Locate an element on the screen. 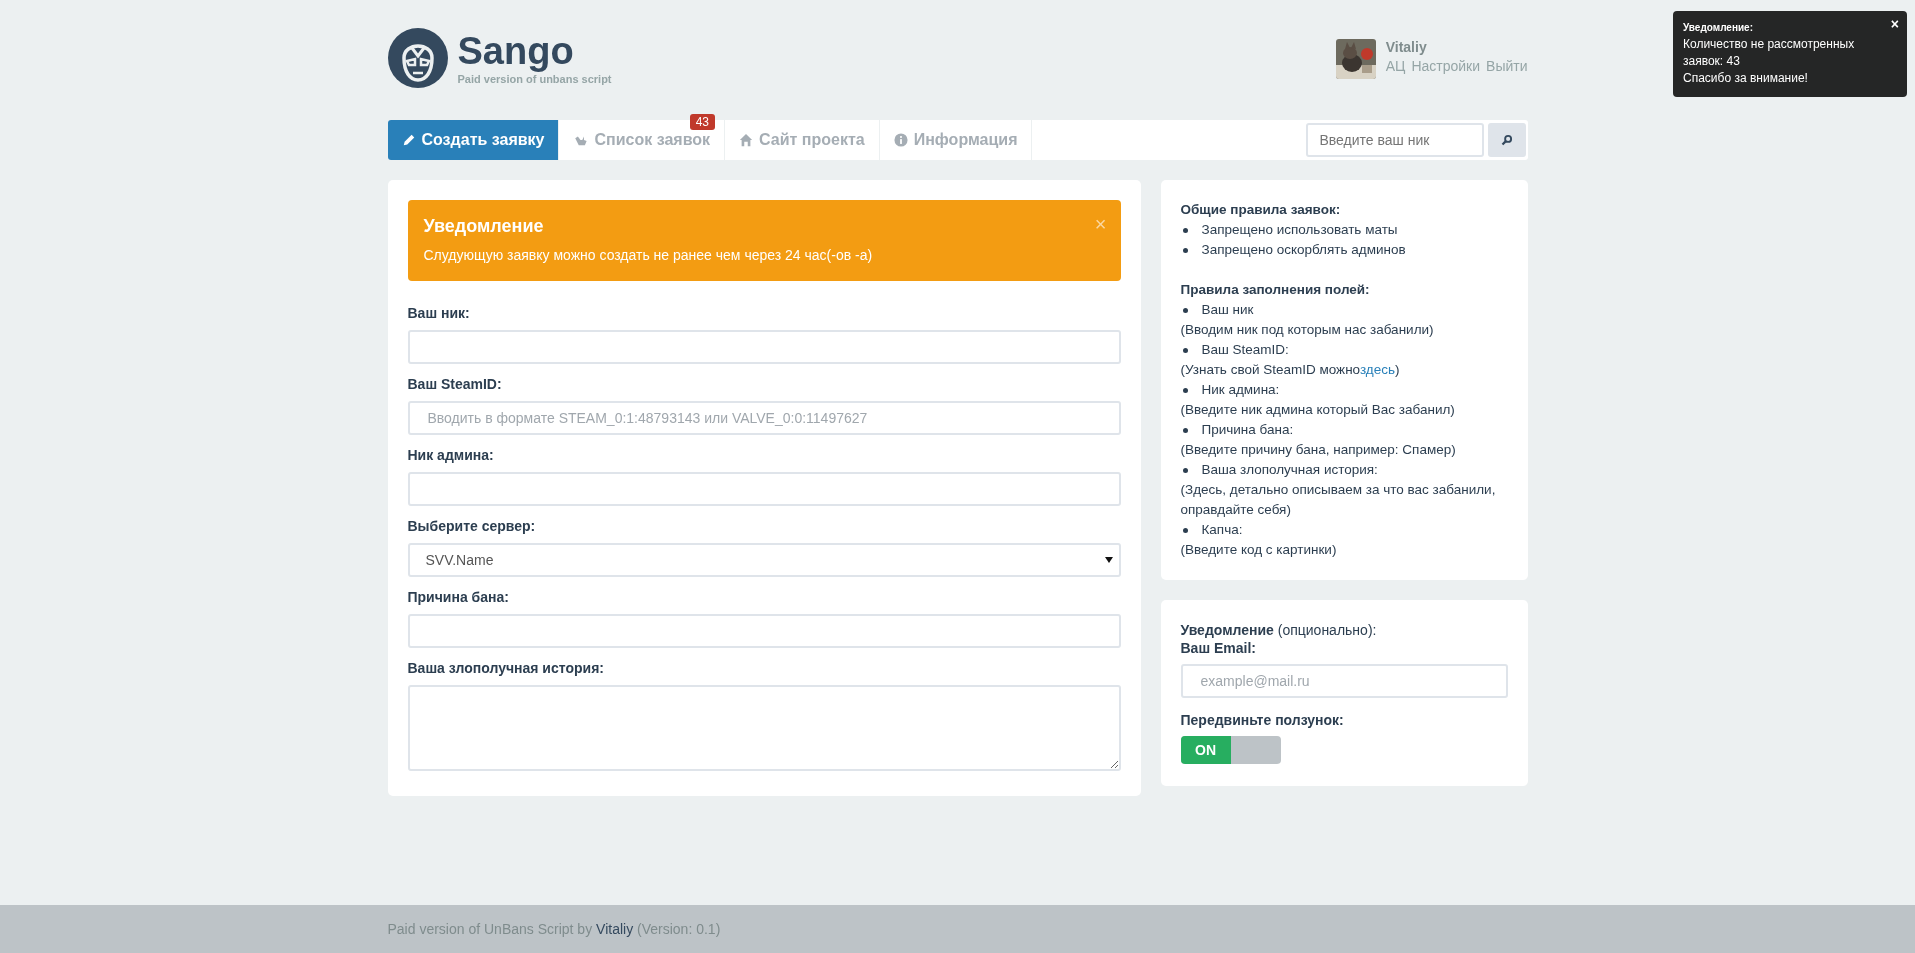 This screenshot has width=1915, height=953. count-badge: 43 is located at coordinates (702, 122).